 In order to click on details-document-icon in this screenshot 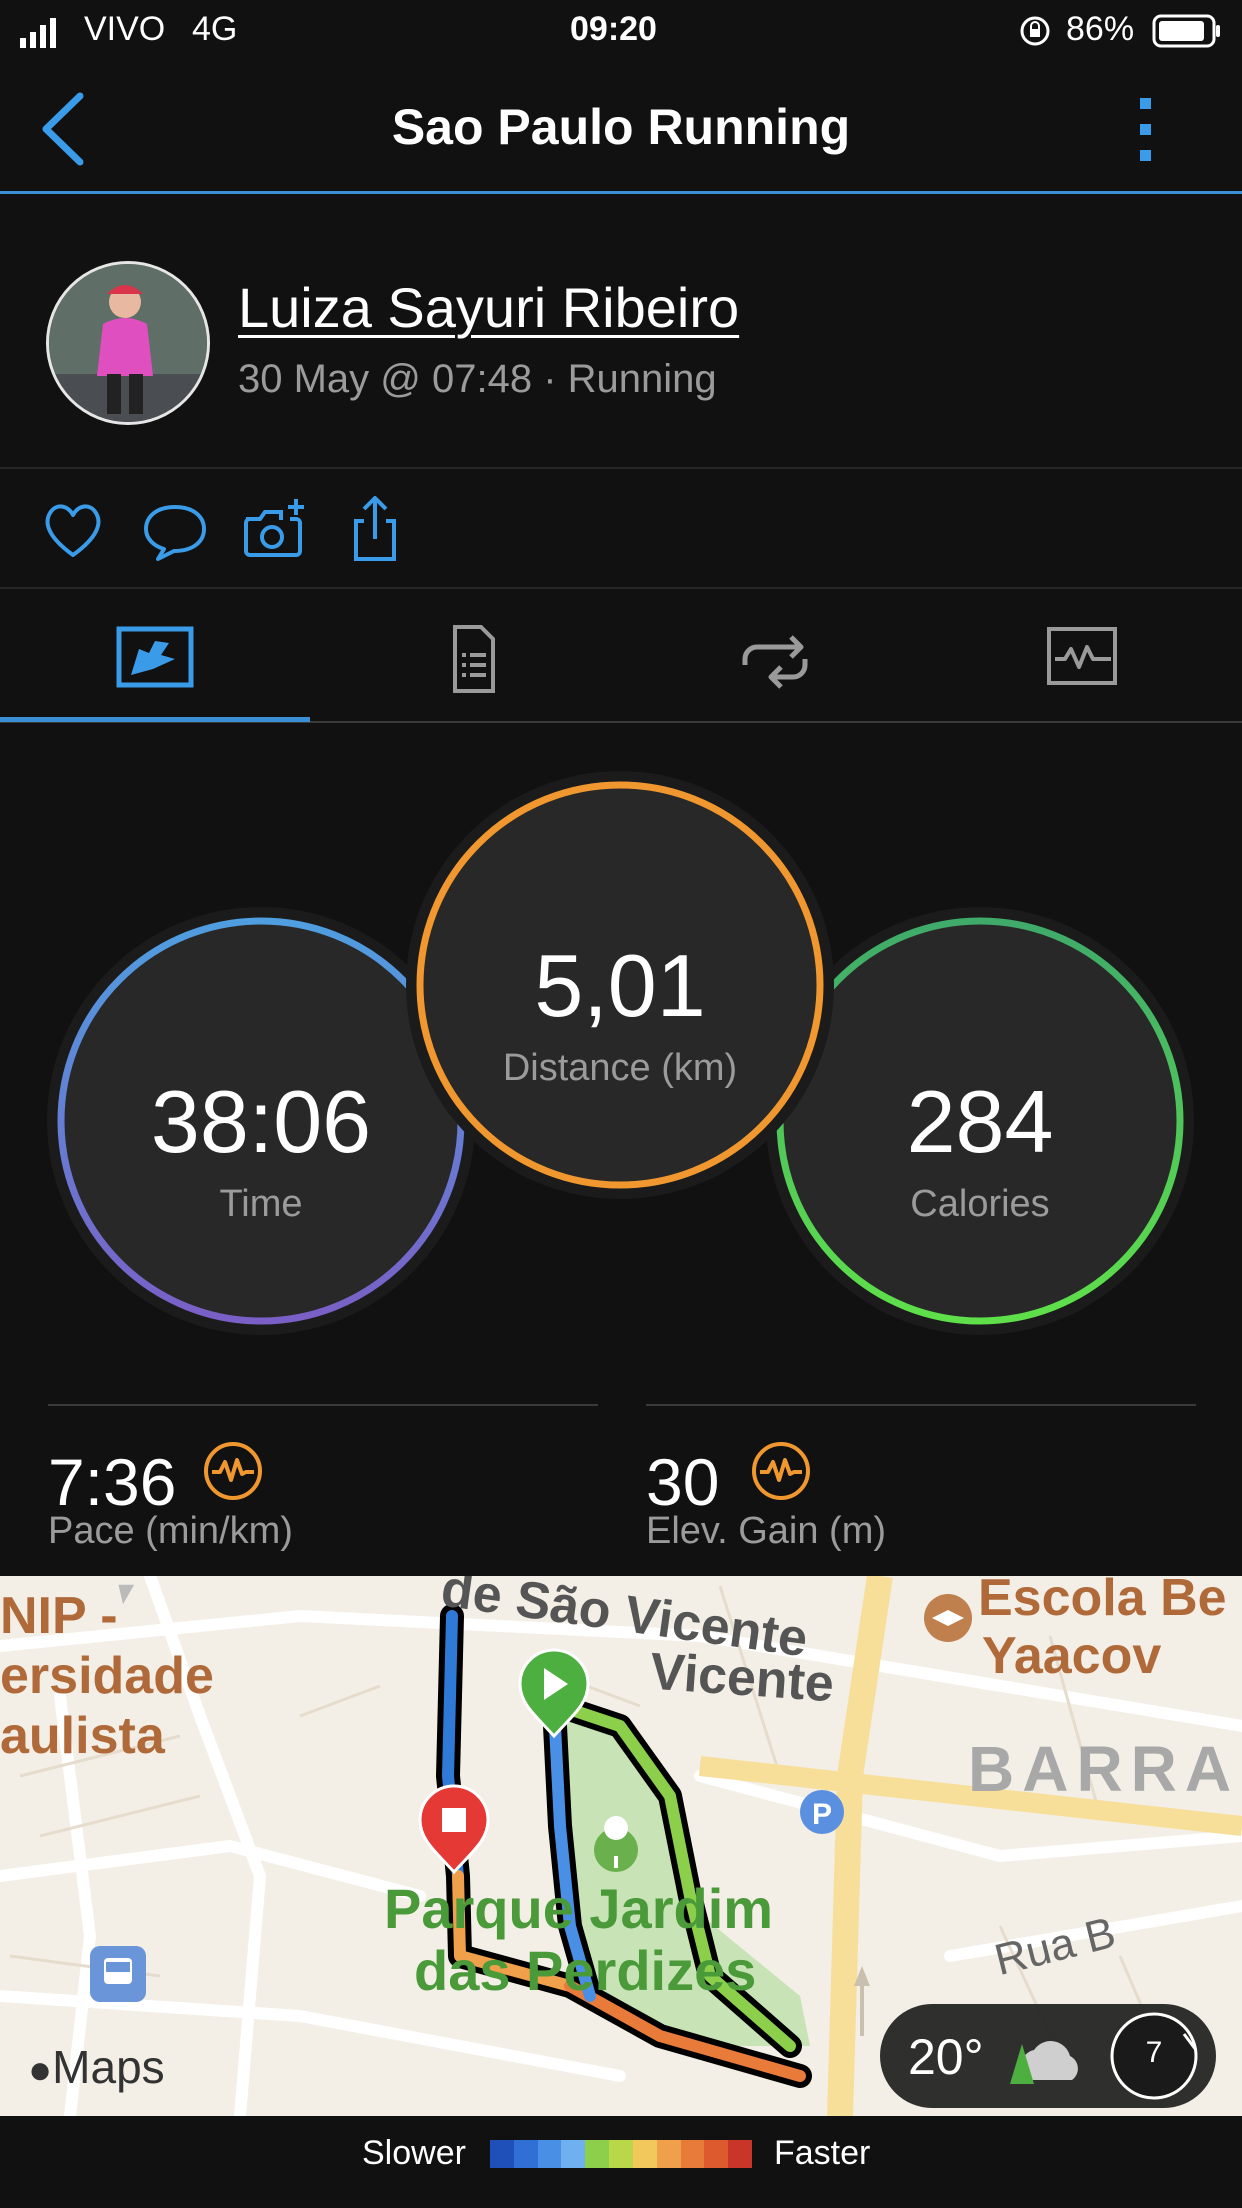, I will do `click(474, 659)`.